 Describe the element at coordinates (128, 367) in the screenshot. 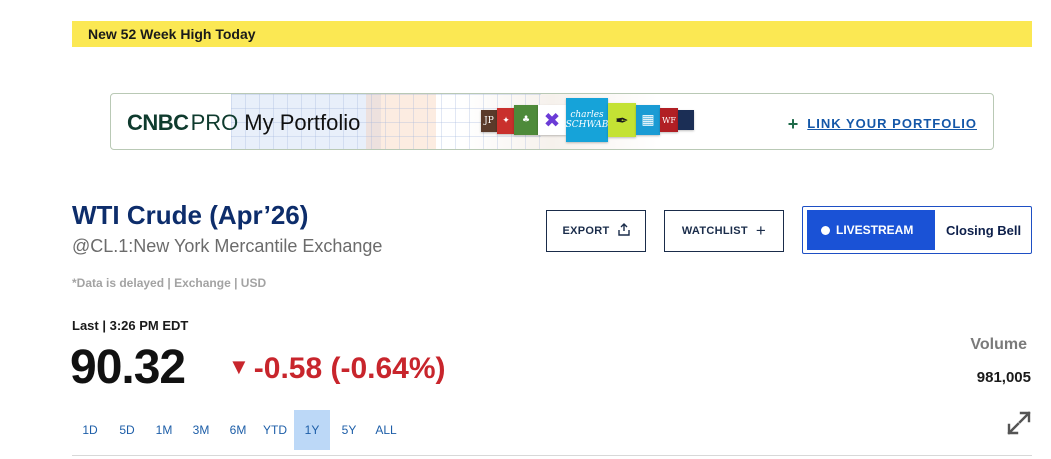

I see `last-price: 90.32` at that location.